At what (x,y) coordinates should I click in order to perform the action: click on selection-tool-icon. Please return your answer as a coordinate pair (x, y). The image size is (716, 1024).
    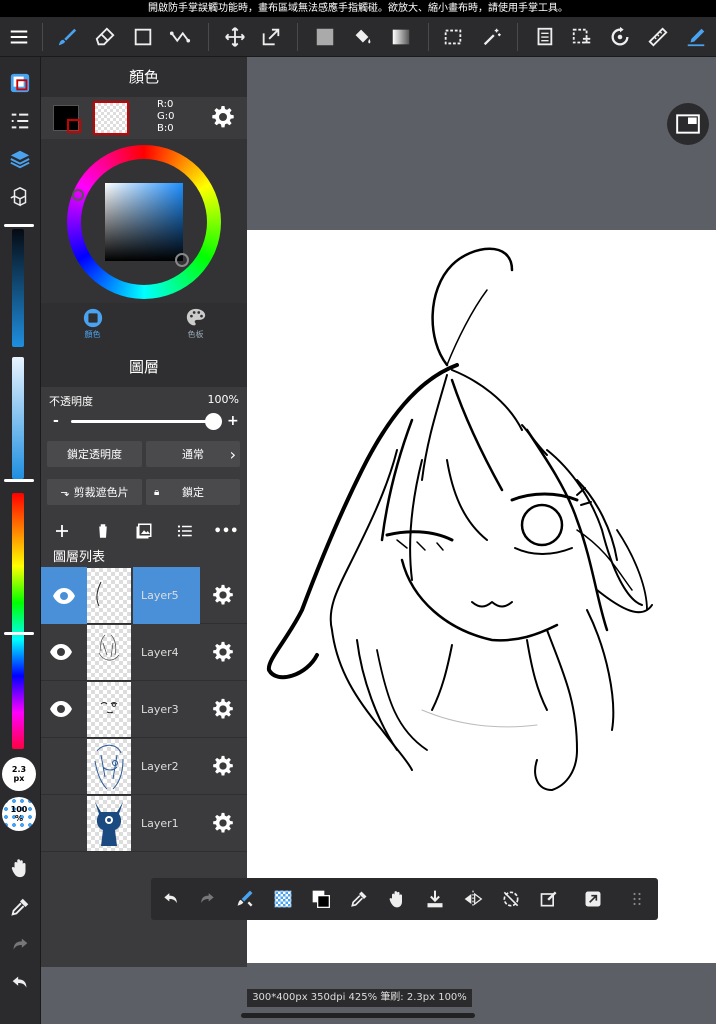
    Looking at the image, I should click on (453, 37).